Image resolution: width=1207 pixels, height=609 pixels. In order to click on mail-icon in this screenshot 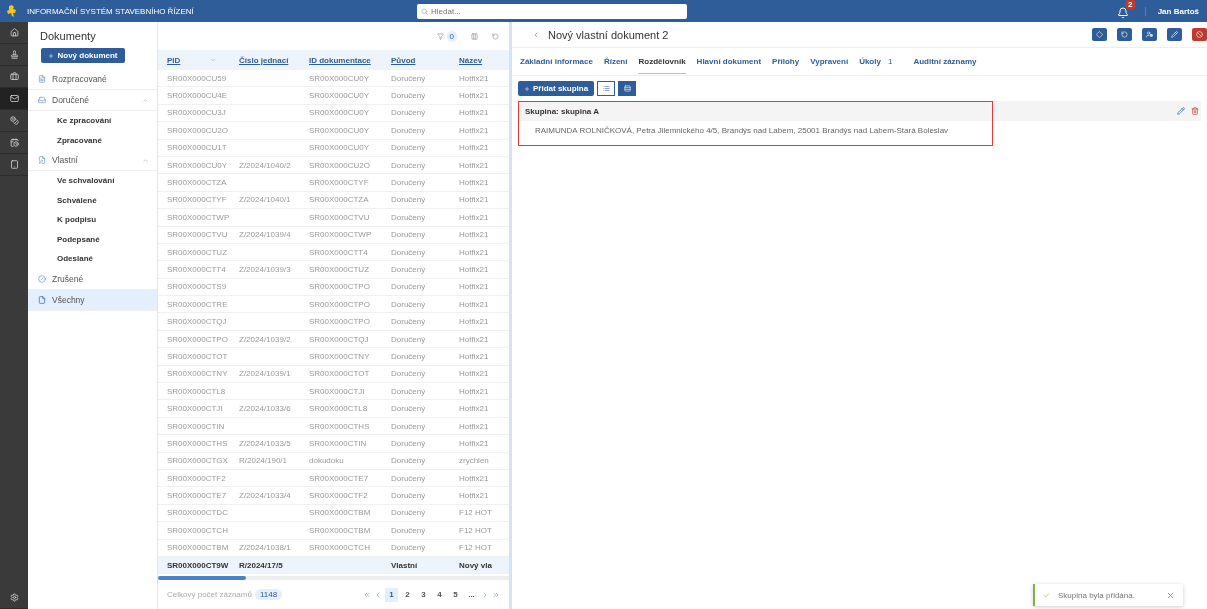, I will do `click(14, 98)`.